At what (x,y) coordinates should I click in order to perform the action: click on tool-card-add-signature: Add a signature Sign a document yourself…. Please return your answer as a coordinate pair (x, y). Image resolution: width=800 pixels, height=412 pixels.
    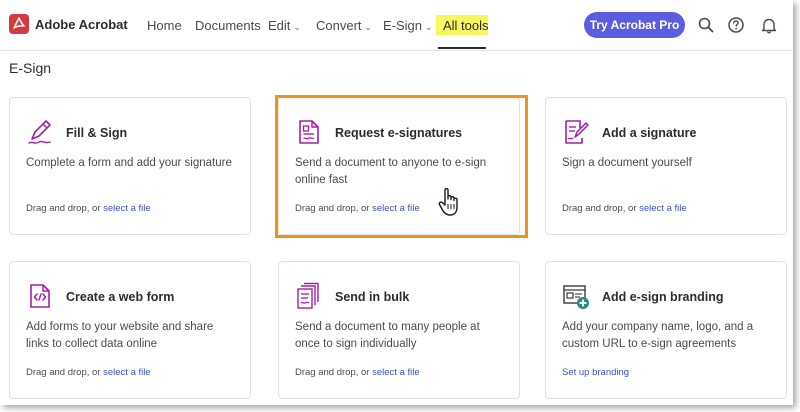
    Looking at the image, I should click on (666, 166).